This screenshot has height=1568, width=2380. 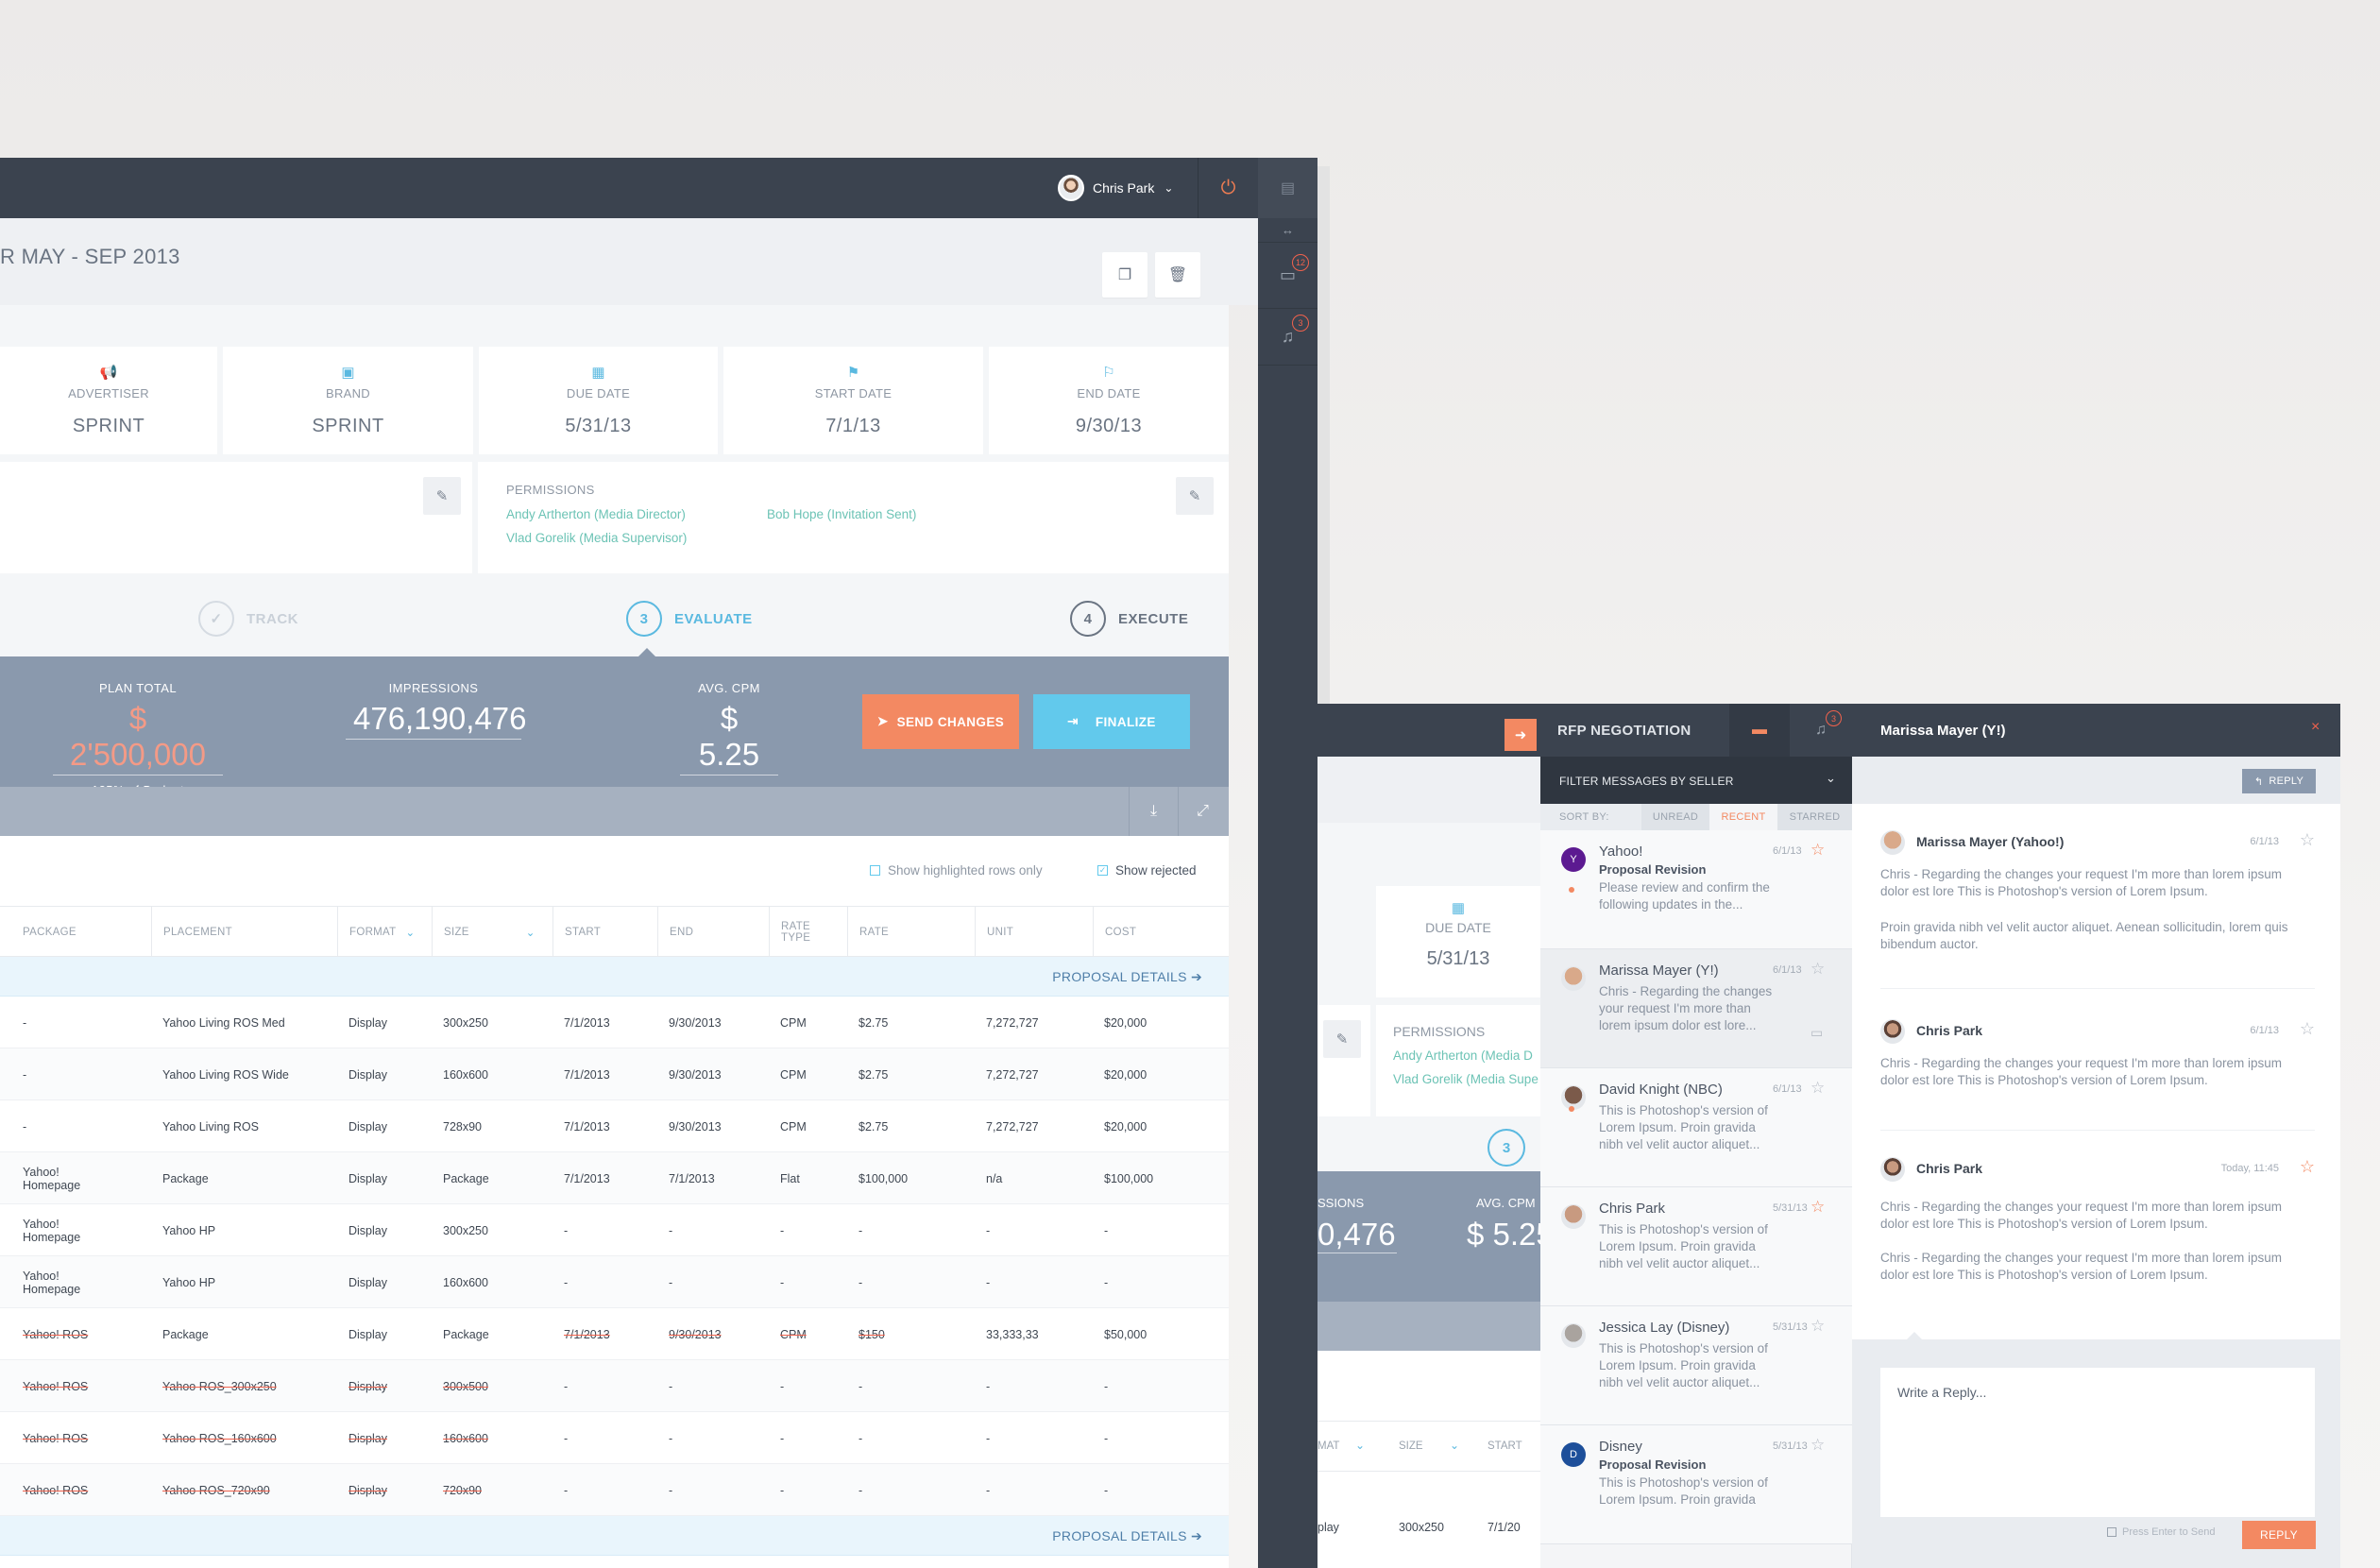 I want to click on close-icon: ×, so click(x=2315, y=727).